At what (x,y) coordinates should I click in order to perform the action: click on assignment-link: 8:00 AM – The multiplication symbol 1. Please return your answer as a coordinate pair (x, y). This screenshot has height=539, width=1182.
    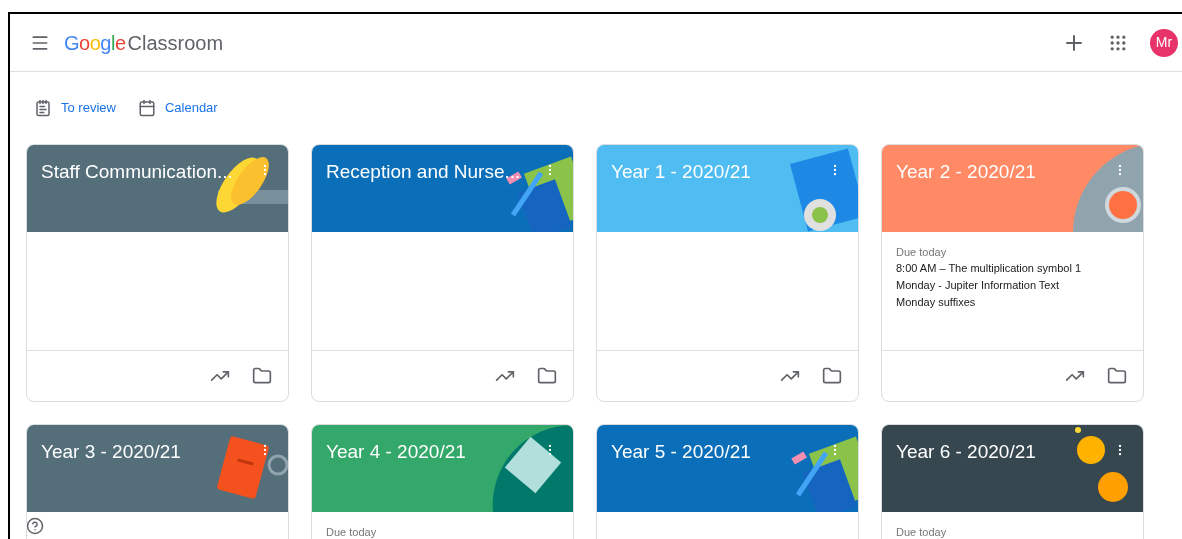
    Looking at the image, I should click on (1012, 268).